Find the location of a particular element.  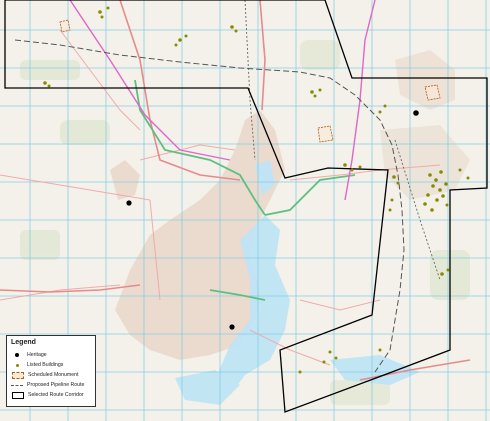

legend-item-pipeline-route: Proposed Pipeline Route is located at coordinates (51, 385).